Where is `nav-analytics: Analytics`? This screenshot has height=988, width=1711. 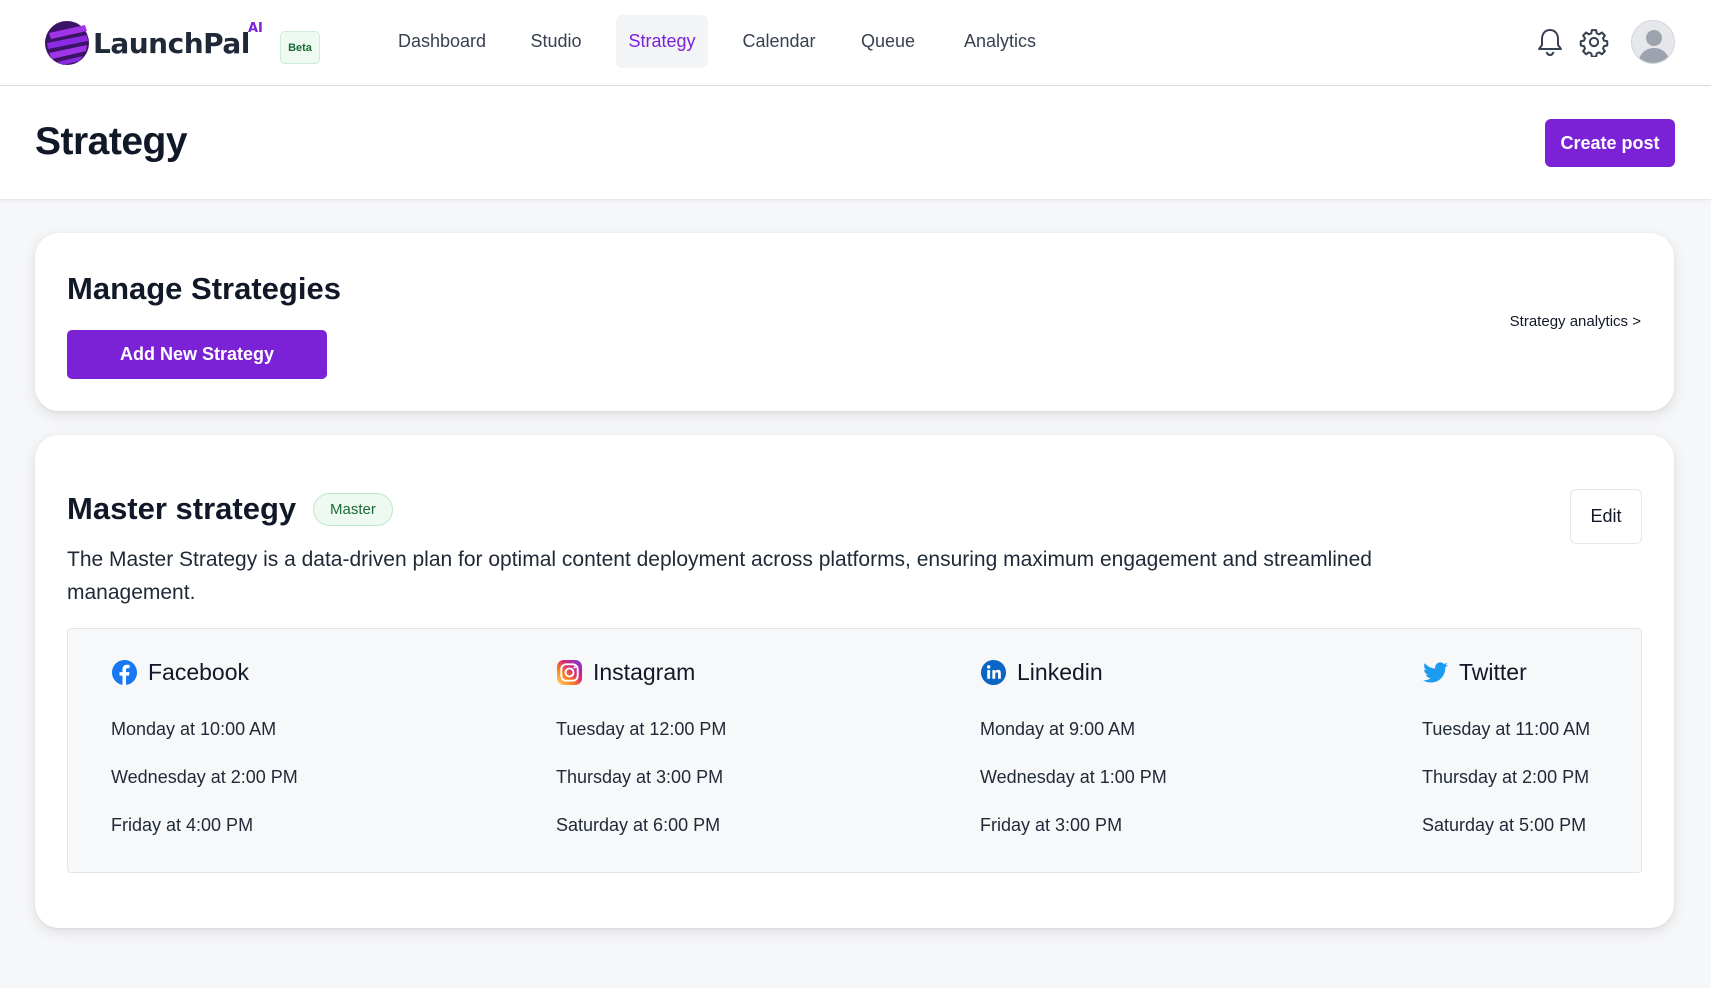 nav-analytics: Analytics is located at coordinates (1000, 41).